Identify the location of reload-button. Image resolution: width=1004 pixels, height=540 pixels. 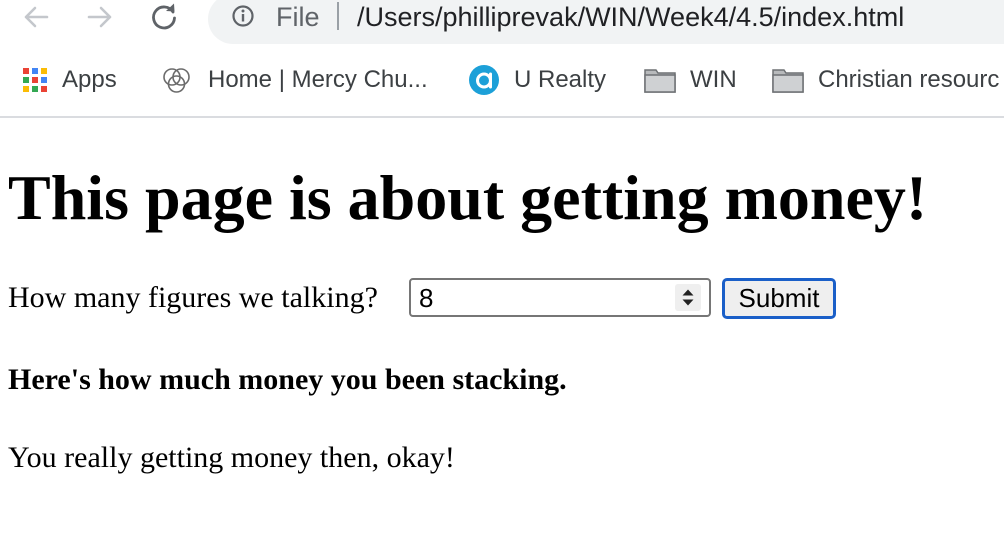
(164, 17).